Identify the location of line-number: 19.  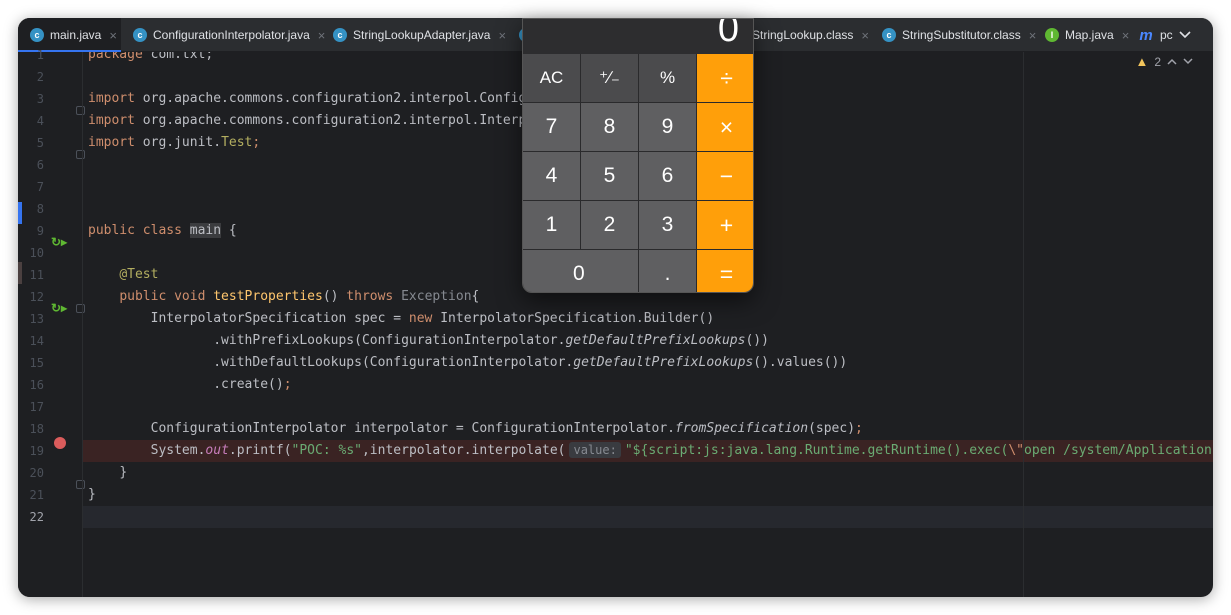
(36, 451).